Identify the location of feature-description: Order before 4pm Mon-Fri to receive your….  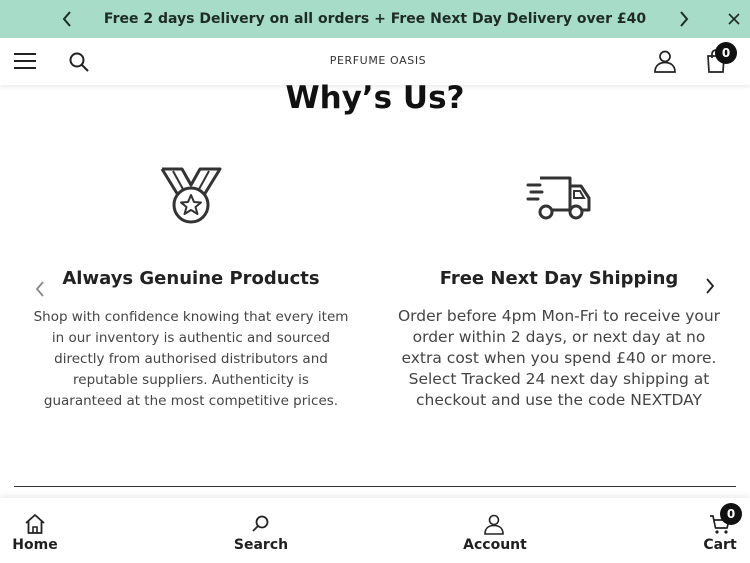
(559, 358).